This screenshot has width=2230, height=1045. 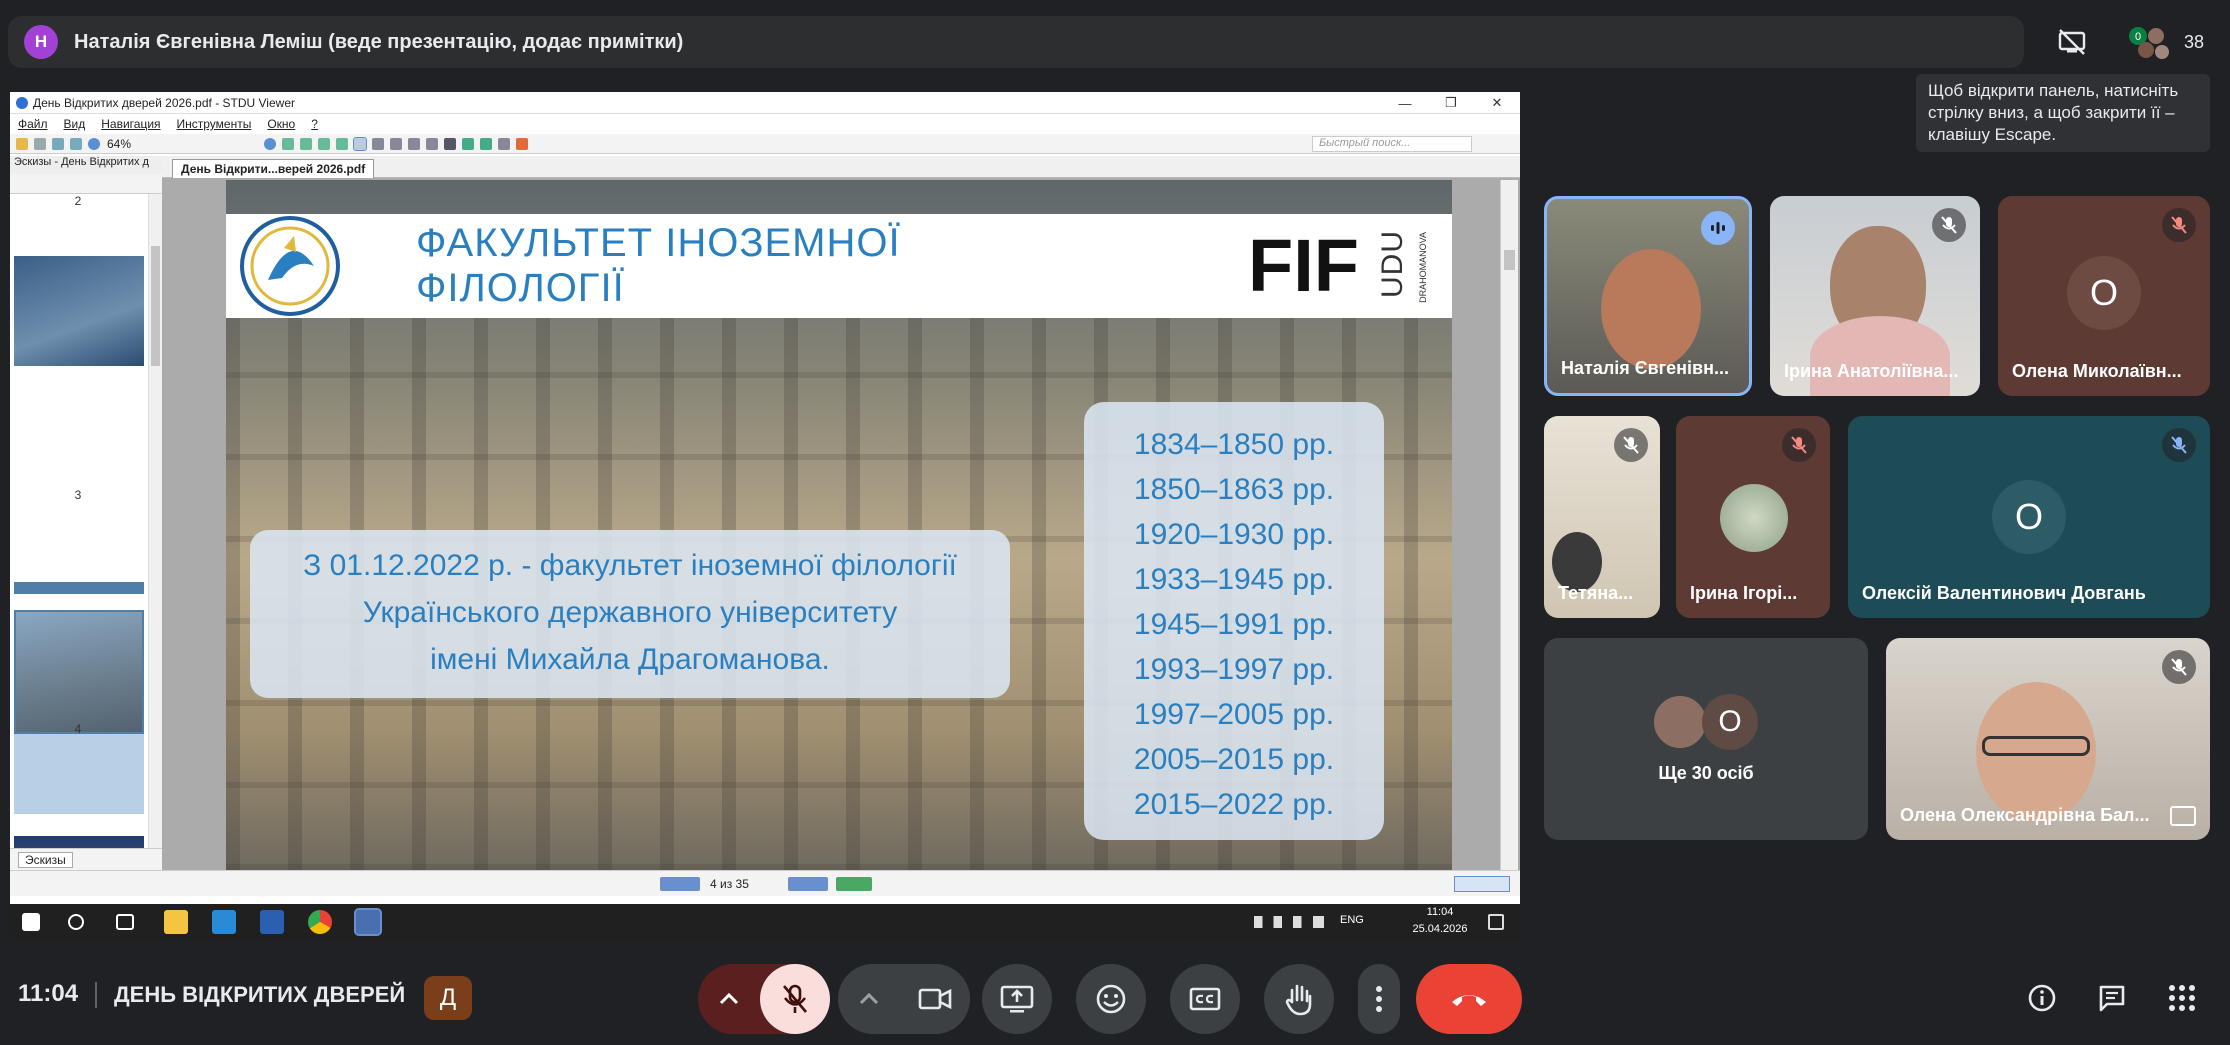 What do you see at coordinates (86, 184) in the screenshot?
I see `thumbnails-view-toolbar` at bounding box center [86, 184].